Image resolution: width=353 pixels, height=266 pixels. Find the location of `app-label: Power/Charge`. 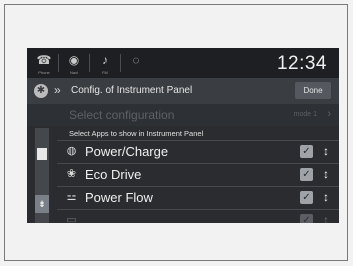

app-label: Power/Charge is located at coordinates (127, 151).